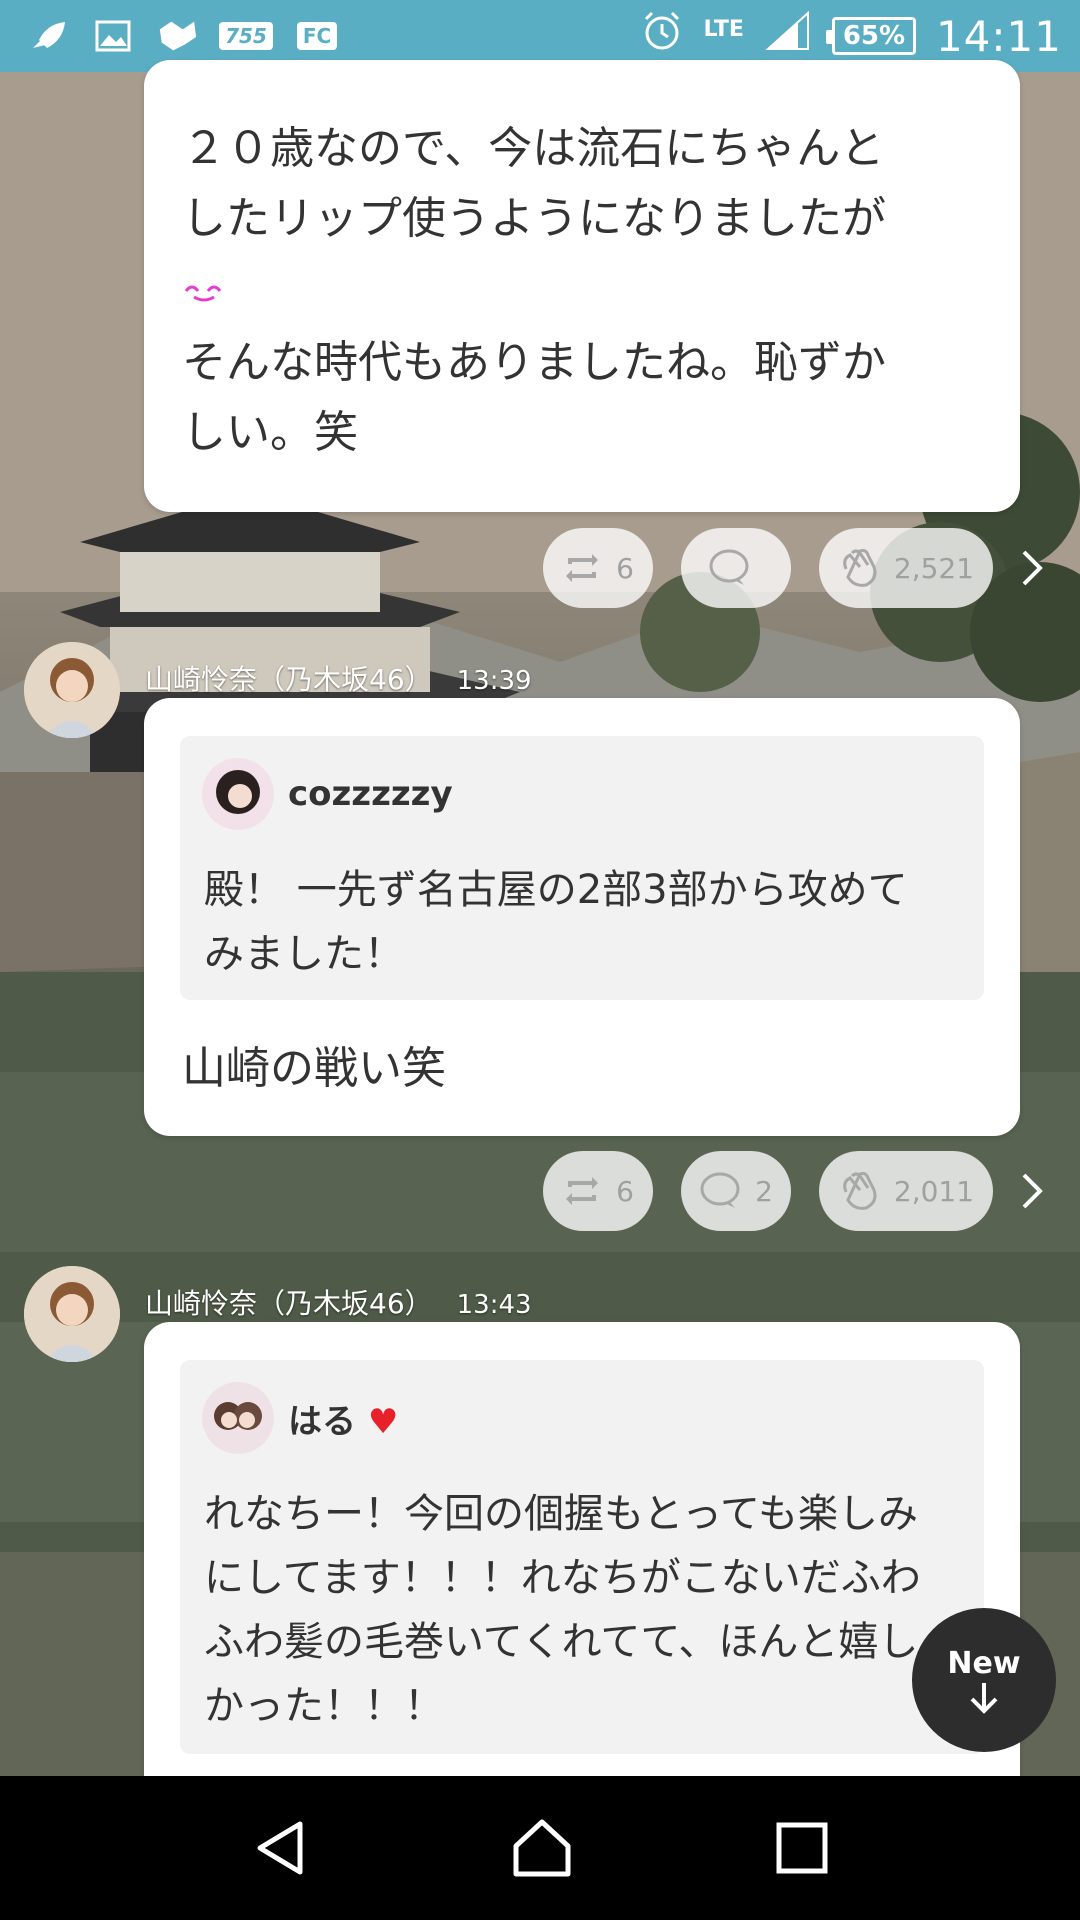 This screenshot has width=1080, height=1920. I want to click on clap-button: 2,521, so click(906, 568).